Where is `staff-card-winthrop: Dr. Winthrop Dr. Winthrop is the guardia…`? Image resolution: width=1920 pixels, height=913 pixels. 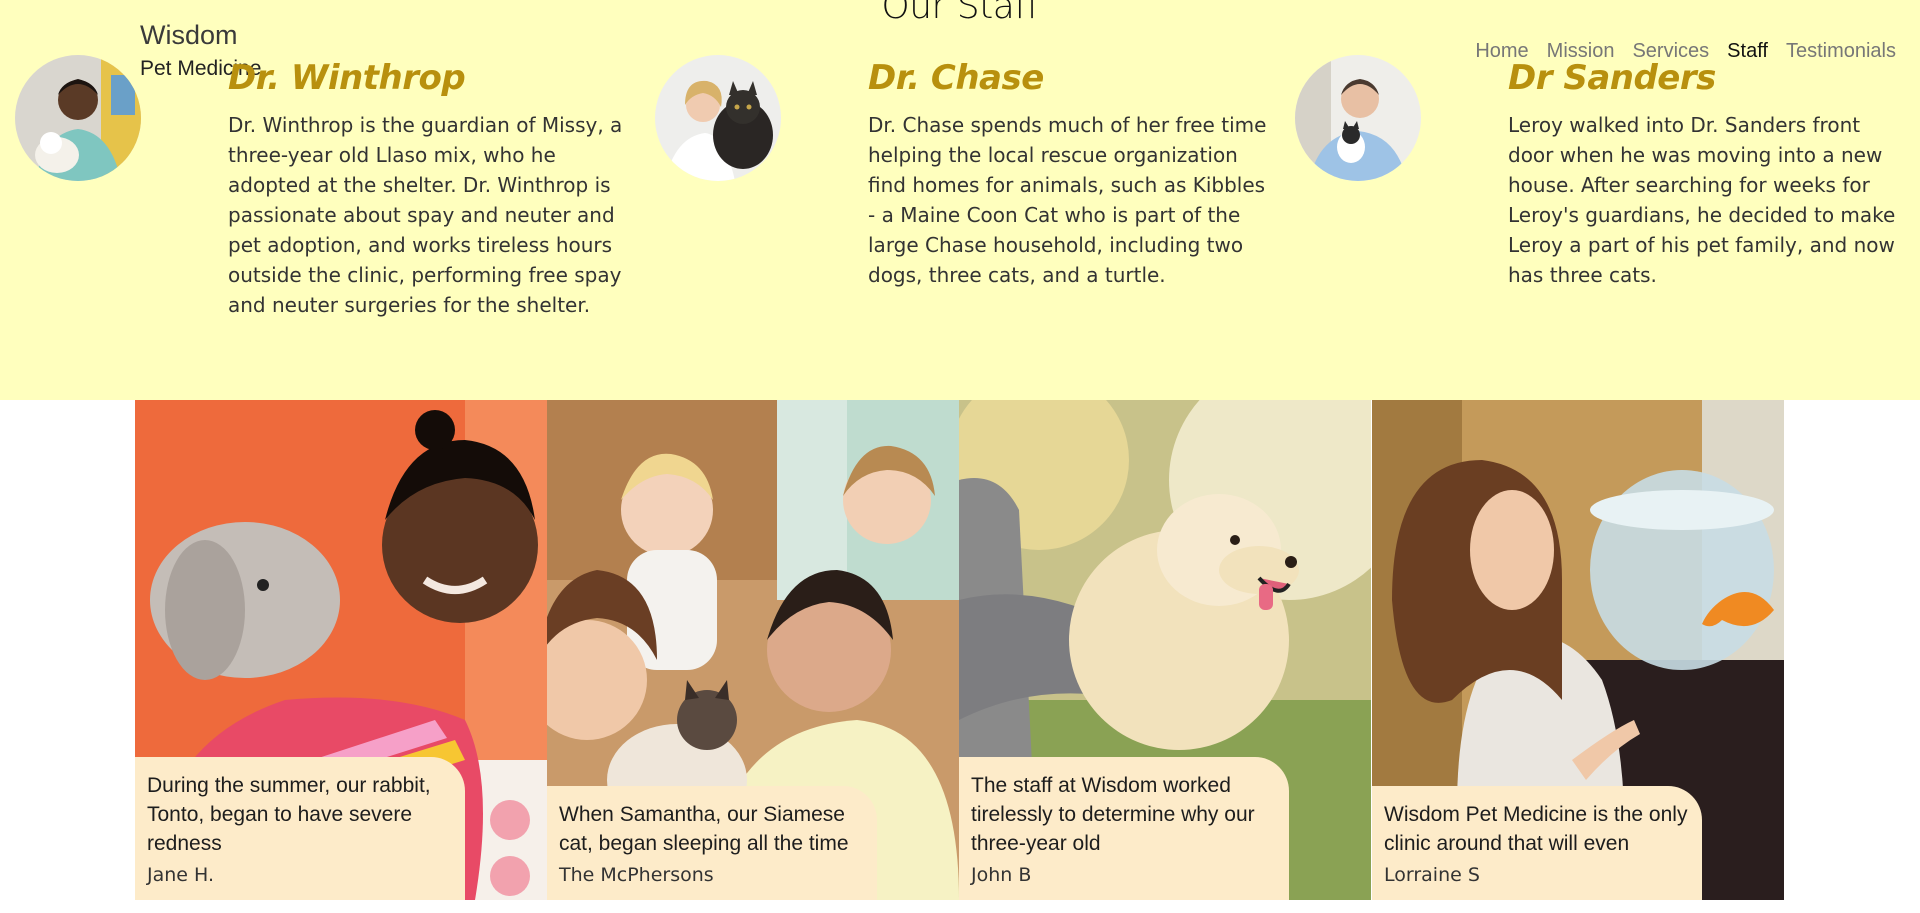 staff-card-winthrop: Dr. Winthrop Dr. Winthrop is the guardia… is located at coordinates (428, 189).